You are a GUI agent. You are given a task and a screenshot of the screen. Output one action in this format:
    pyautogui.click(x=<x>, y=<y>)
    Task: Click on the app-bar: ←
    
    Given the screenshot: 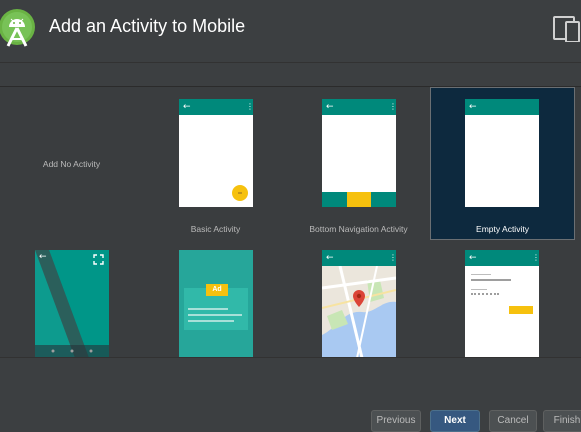 What is the action you would take?
    pyautogui.click(x=502, y=107)
    